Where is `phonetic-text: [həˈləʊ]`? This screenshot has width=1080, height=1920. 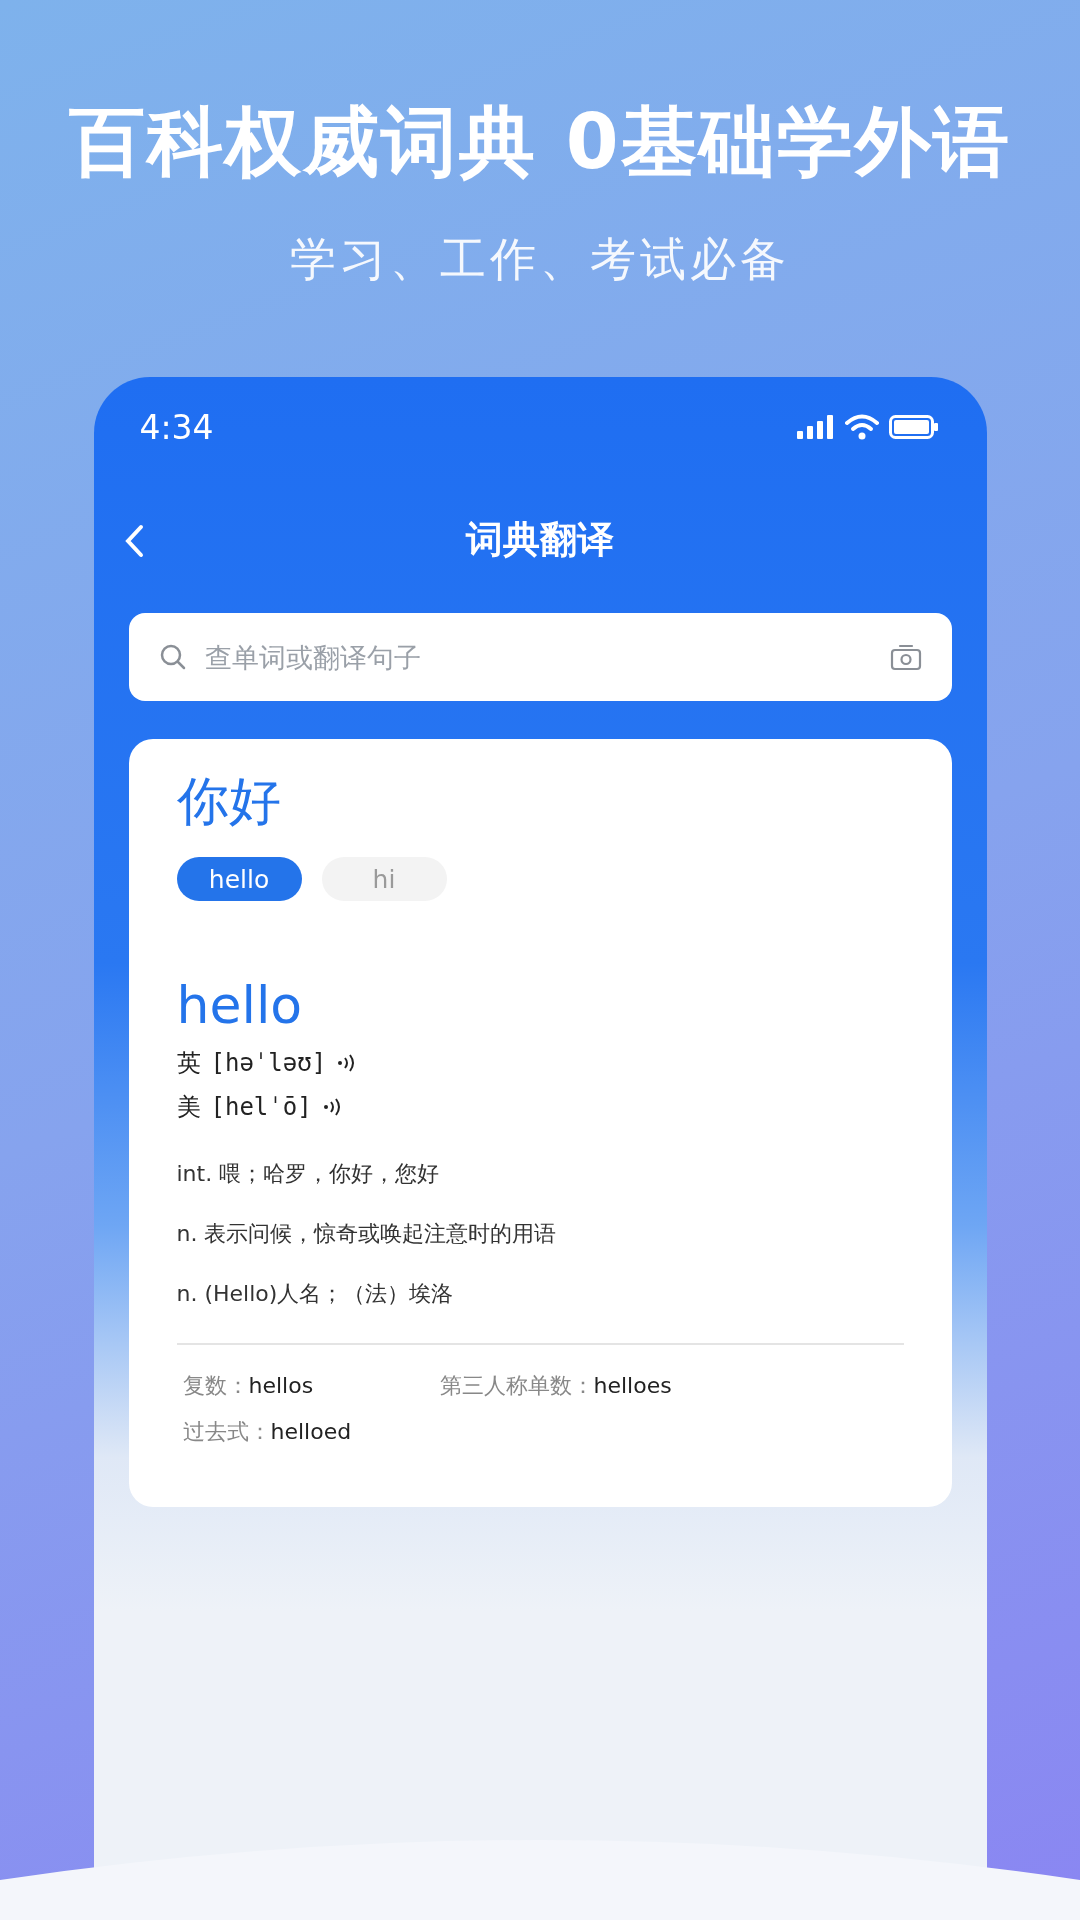
phonetic-text: [həˈləʊ] is located at coordinates (268, 1063).